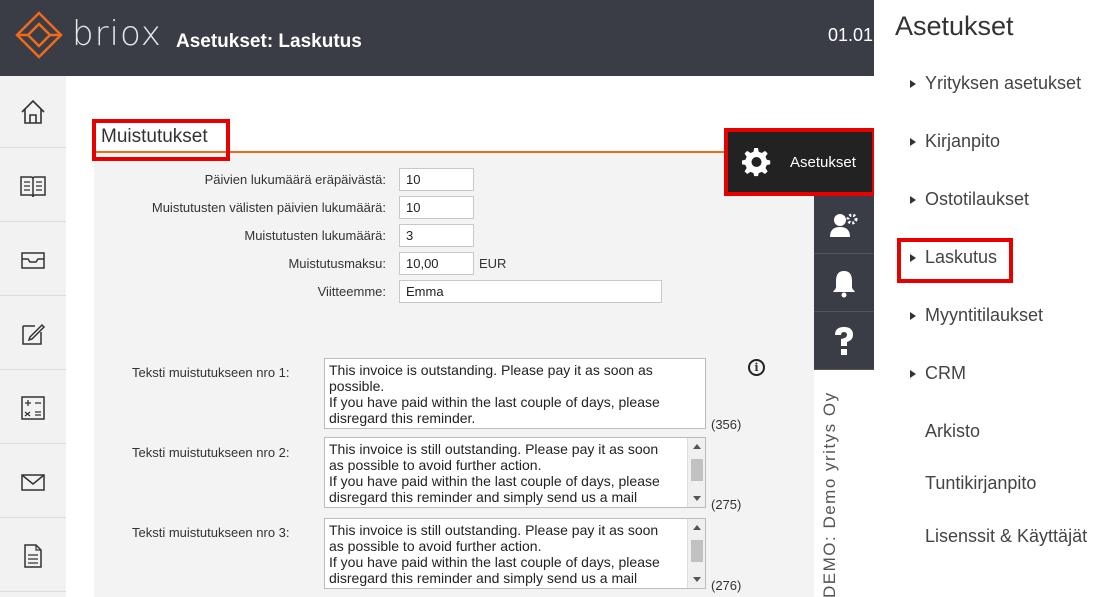 The image size is (1098, 597). What do you see at coordinates (1003, 83) in the screenshot?
I see `menu-item-company-settings: Yrityksen asetukset` at bounding box center [1003, 83].